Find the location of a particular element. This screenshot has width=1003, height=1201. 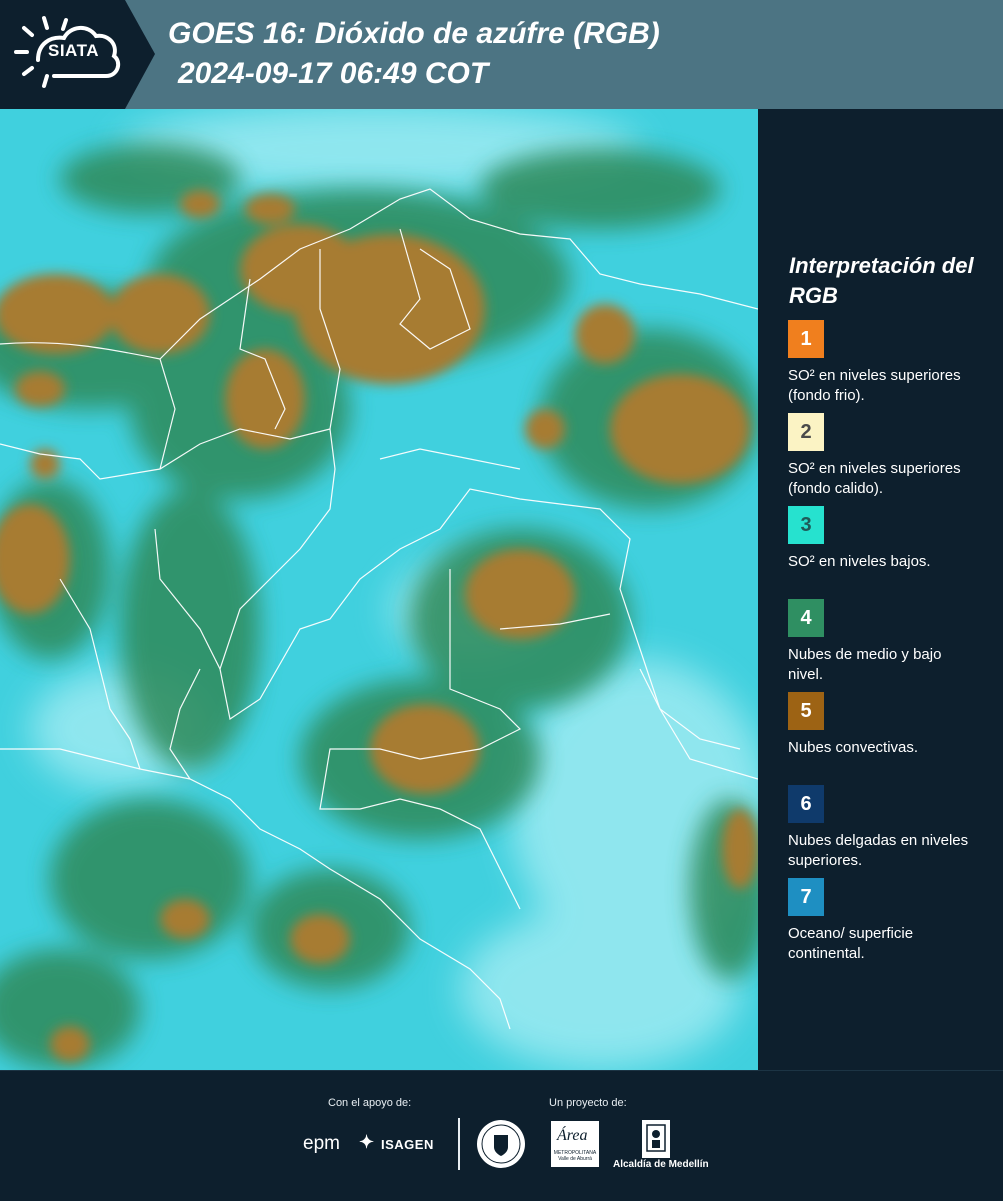

support-label: Con el apoyo de: is located at coordinates (370, 1103).